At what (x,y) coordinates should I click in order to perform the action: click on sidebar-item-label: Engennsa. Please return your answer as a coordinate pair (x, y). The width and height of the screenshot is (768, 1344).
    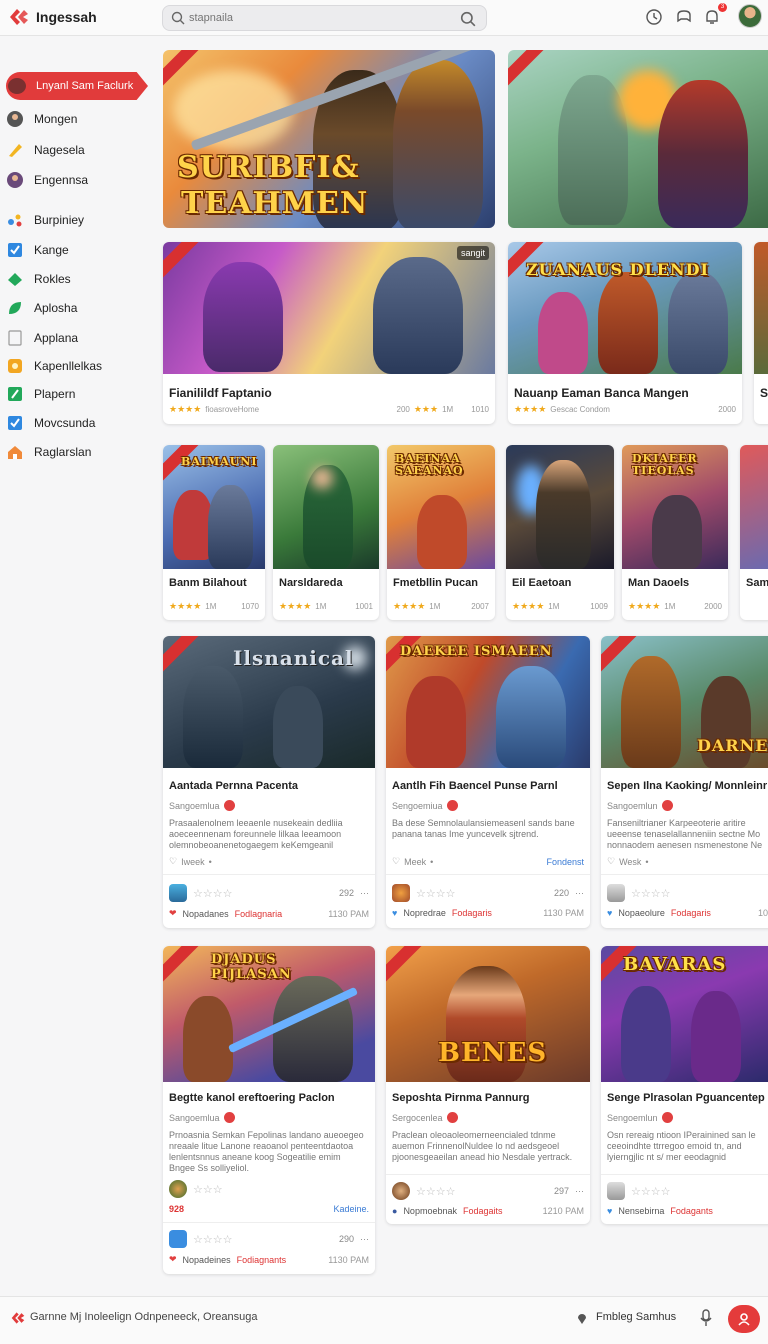
    Looking at the image, I should click on (61, 180).